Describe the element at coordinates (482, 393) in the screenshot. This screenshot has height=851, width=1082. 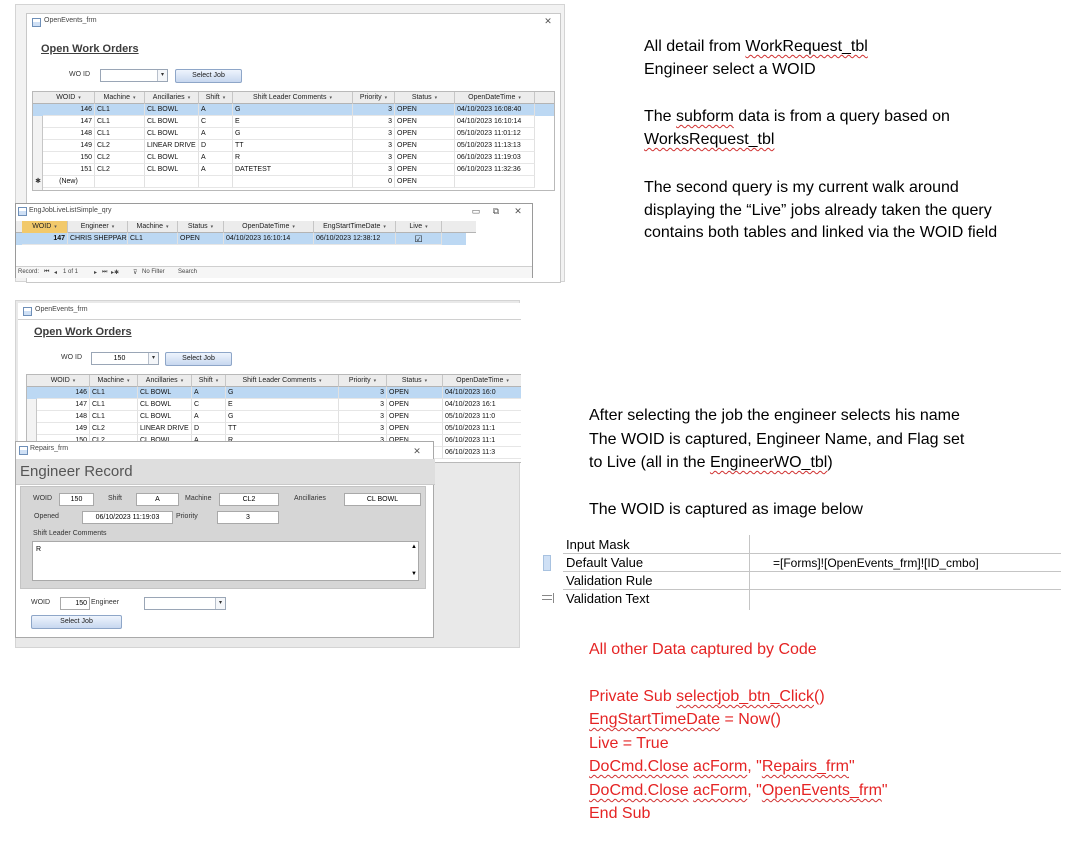
I see `cell-open-datetime: 04/10/2023 16:0` at that location.